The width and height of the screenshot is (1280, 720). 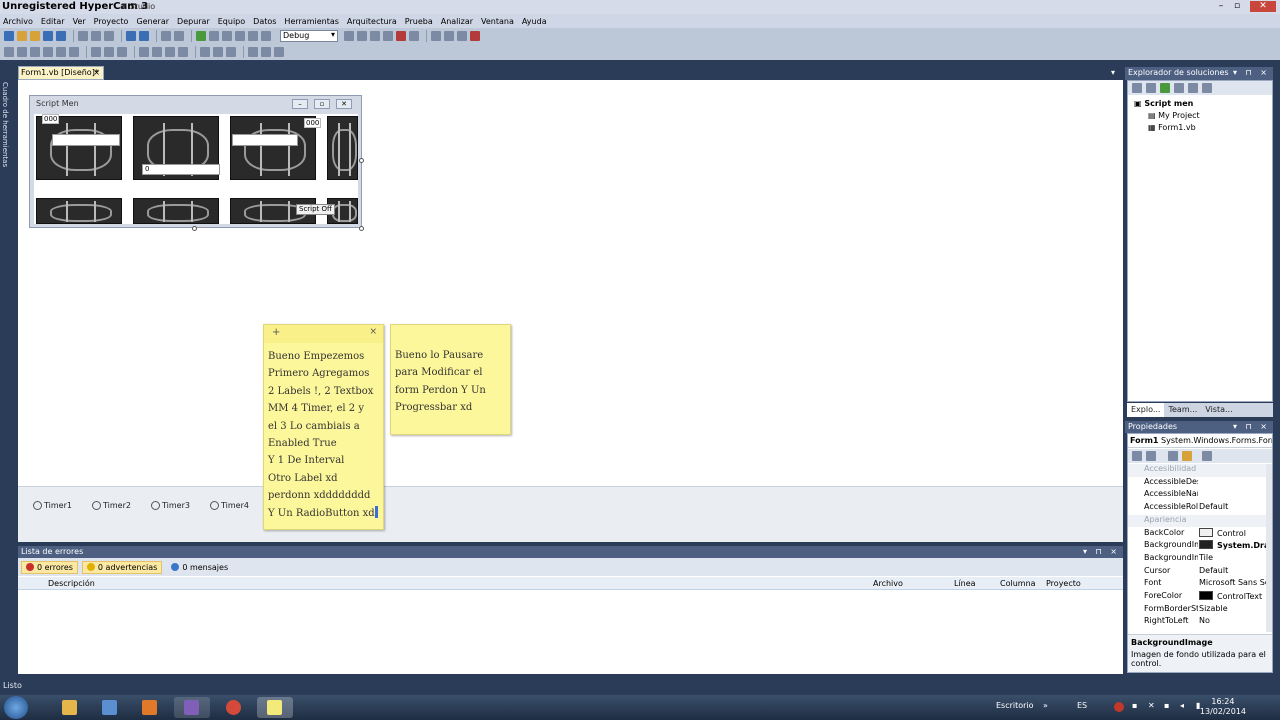 What do you see at coordinates (1063, 583) in the screenshot?
I see `column-project: Proyecto` at bounding box center [1063, 583].